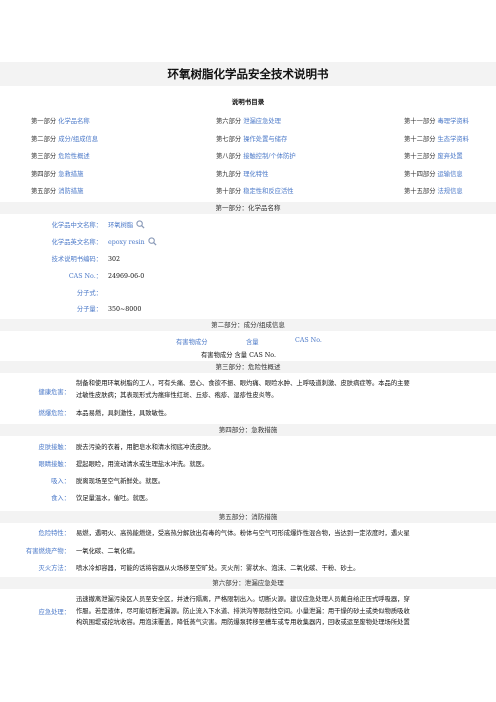  What do you see at coordinates (452, 121) in the screenshot?
I see `toc-item-link: 毒理学资料` at bounding box center [452, 121].